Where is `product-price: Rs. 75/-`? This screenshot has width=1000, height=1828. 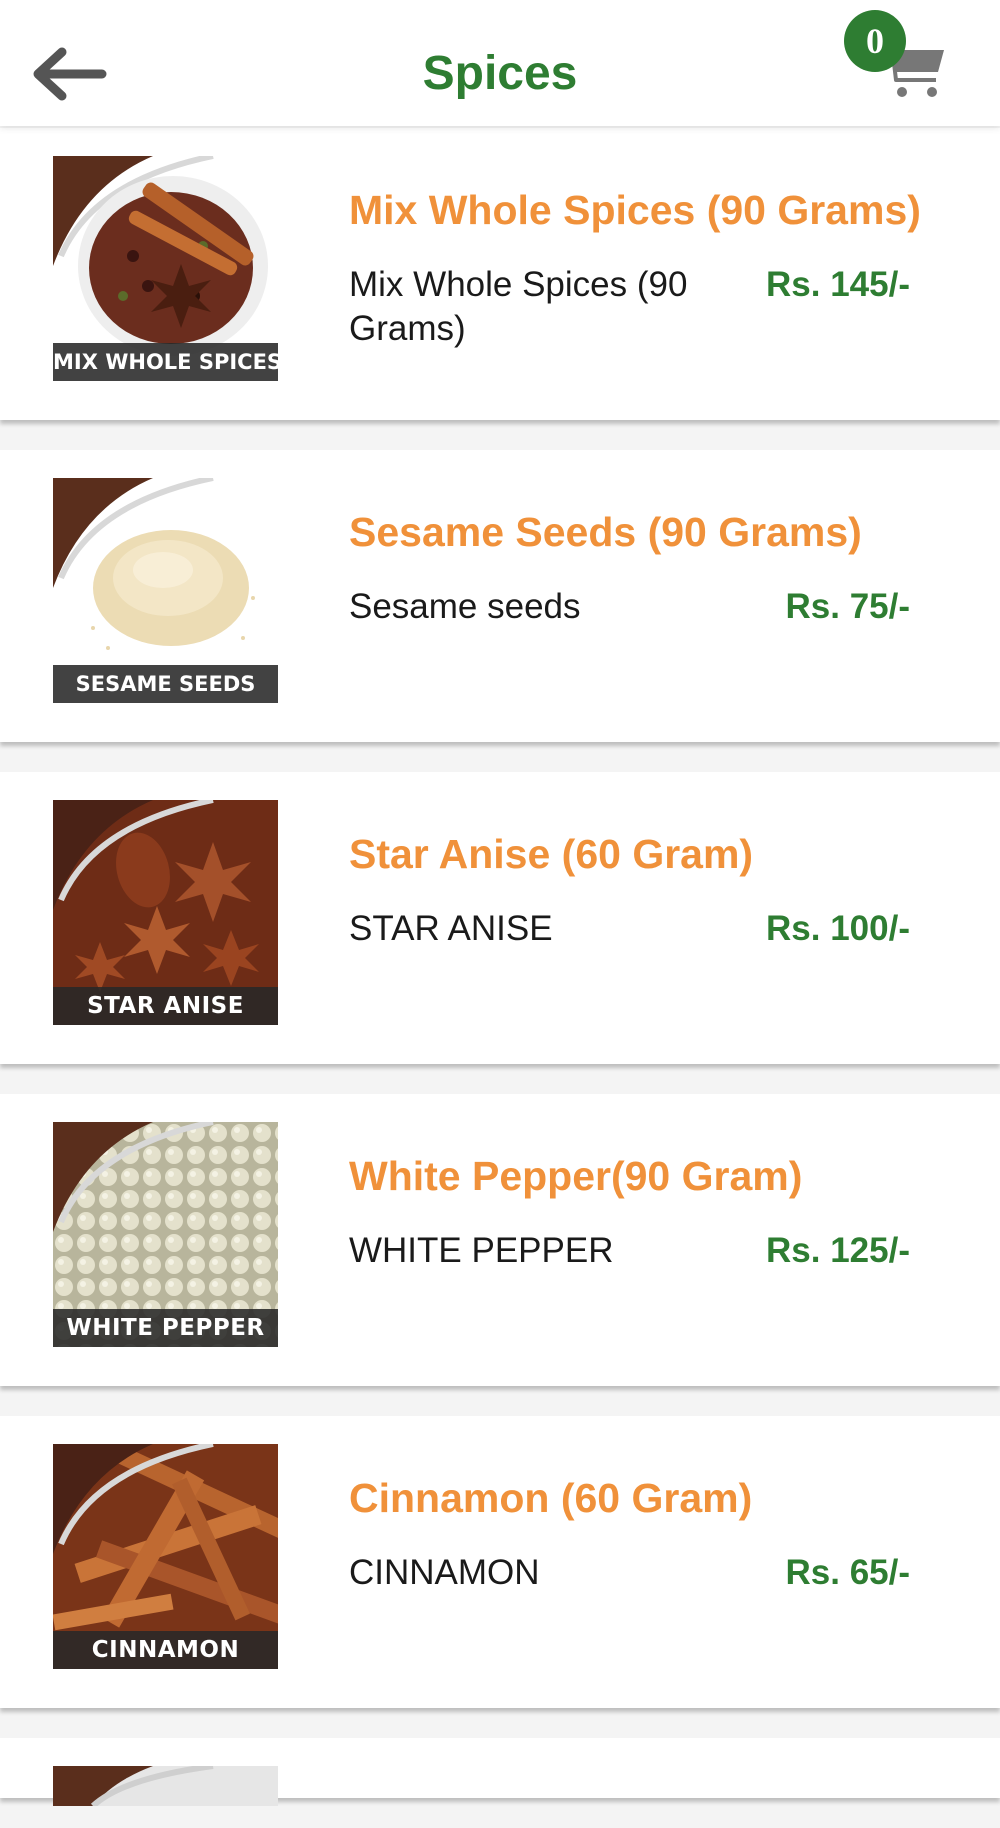 product-price: Rs. 75/- is located at coordinates (848, 606).